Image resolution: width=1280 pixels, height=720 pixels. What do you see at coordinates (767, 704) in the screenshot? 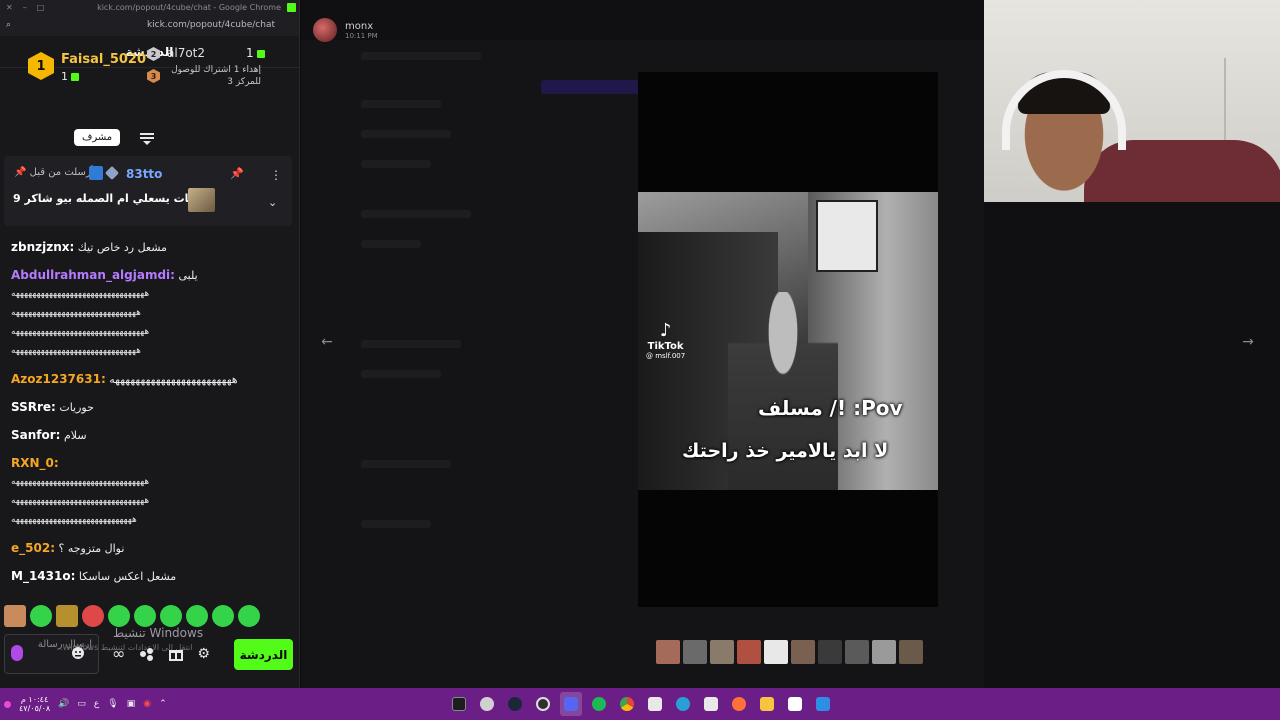
I see `file-explorer-app-icon` at bounding box center [767, 704].